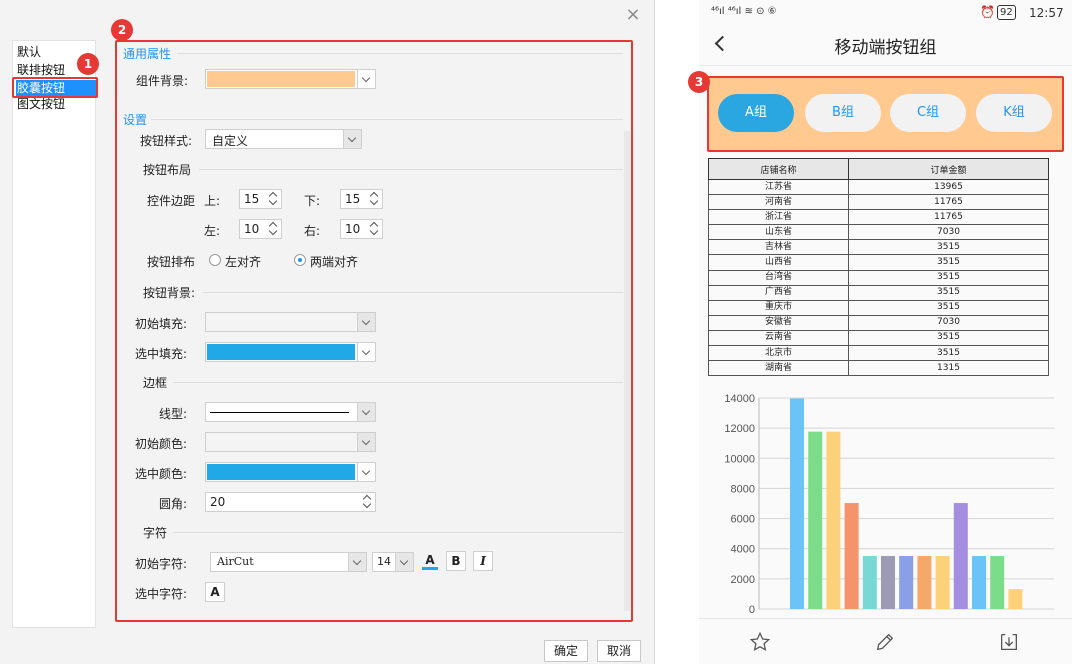 The height and width of the screenshot is (664, 1072). I want to click on cell-shop: 河南省, so click(778, 202).